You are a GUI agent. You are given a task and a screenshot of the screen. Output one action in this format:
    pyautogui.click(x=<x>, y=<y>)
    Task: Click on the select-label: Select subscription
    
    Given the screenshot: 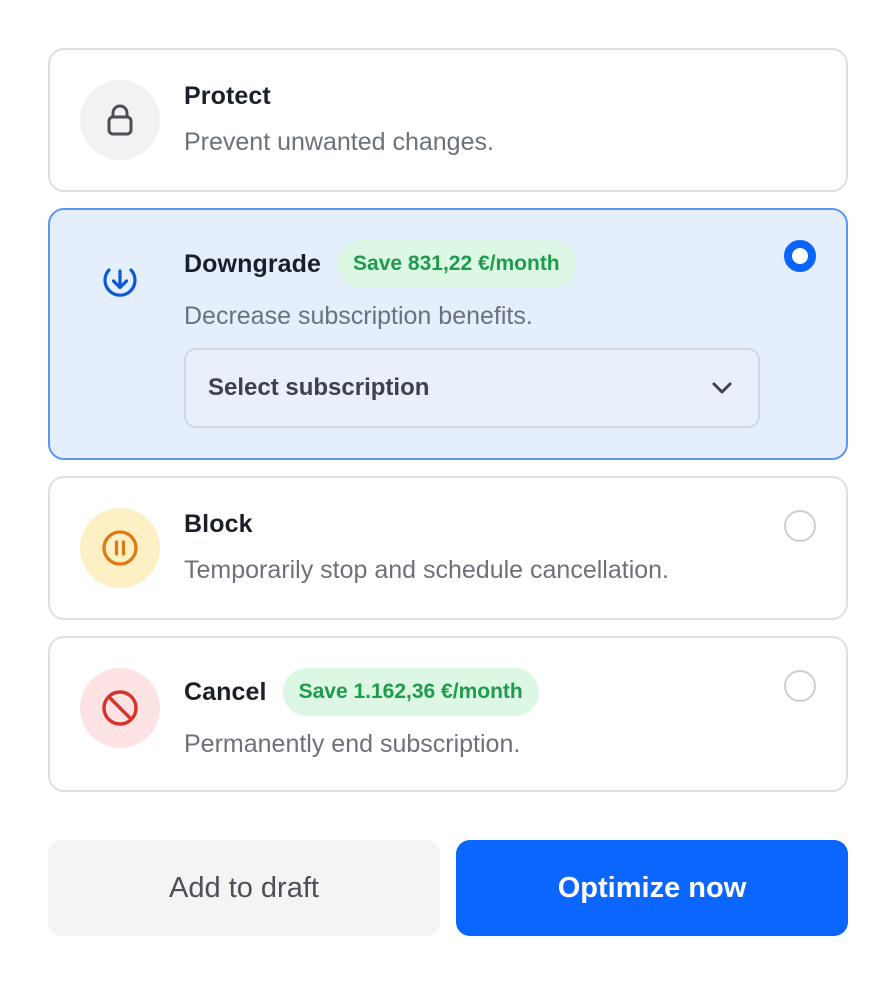 What is the action you would take?
    pyautogui.click(x=319, y=387)
    